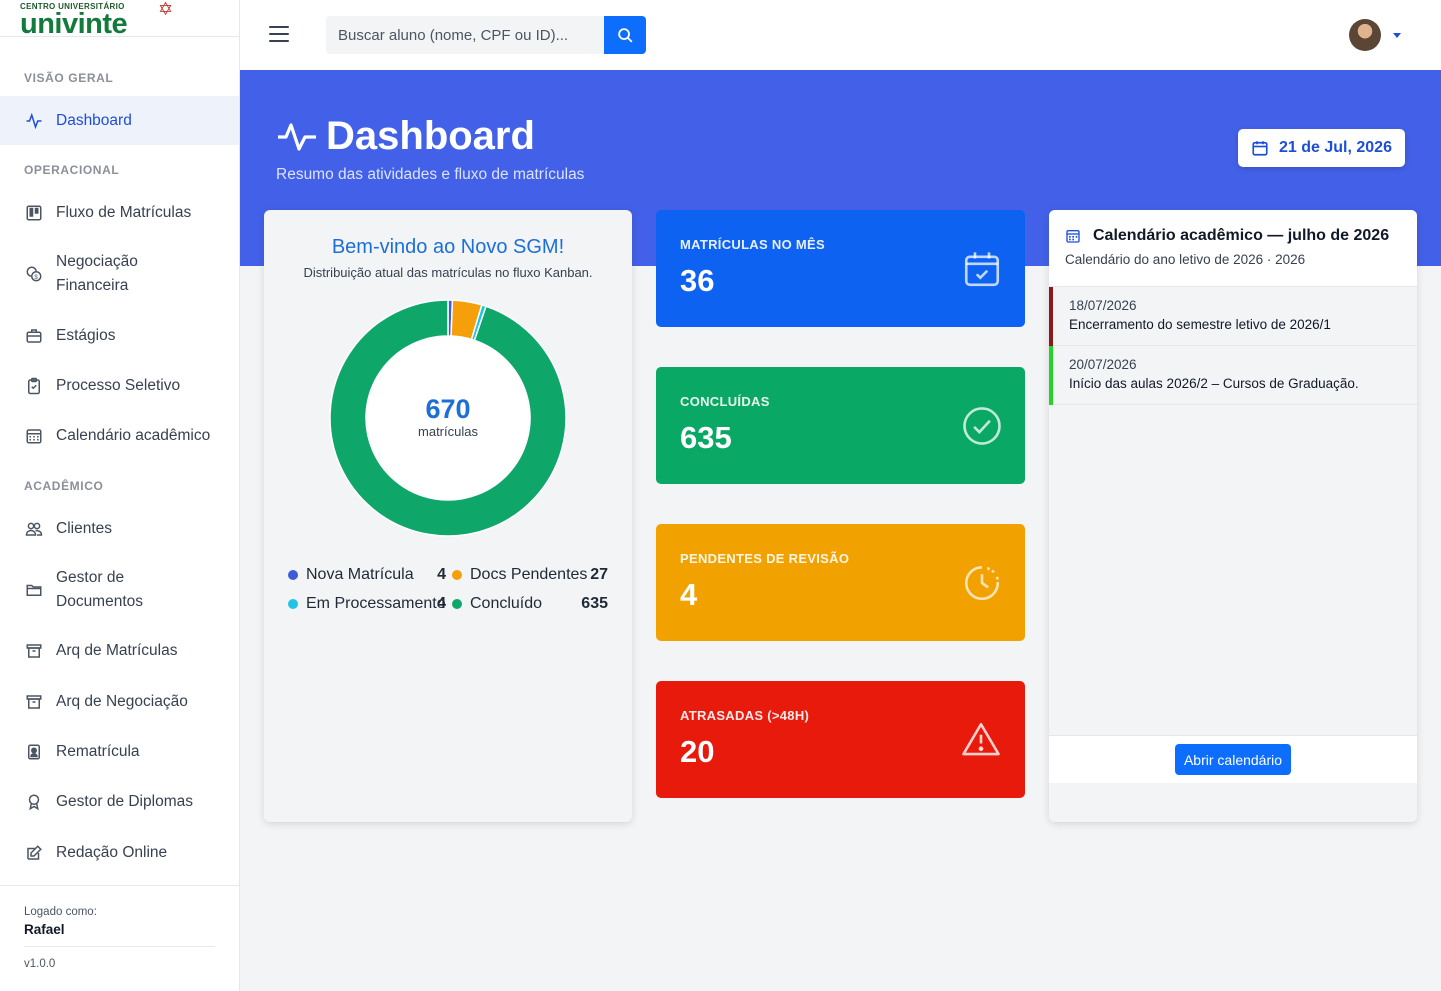  I want to click on stat-card-concluidas: CONCLUÍDAS 635, so click(840, 425).